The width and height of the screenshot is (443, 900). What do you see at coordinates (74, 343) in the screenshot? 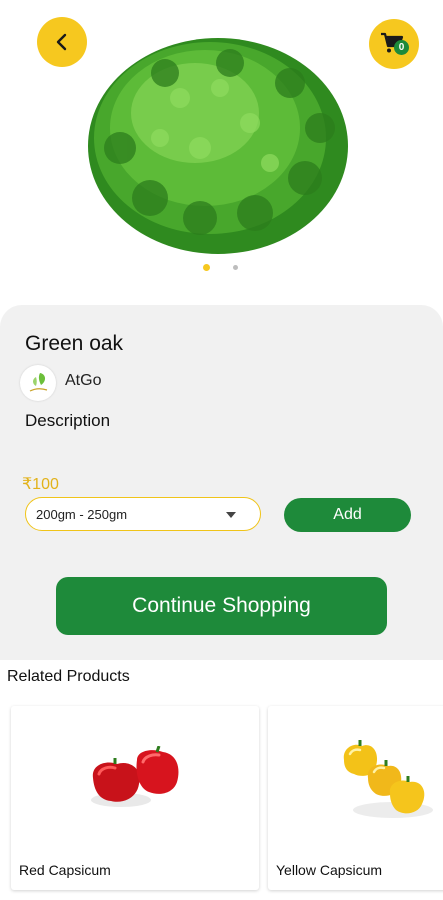
I see `product-name: Green oak` at bounding box center [74, 343].